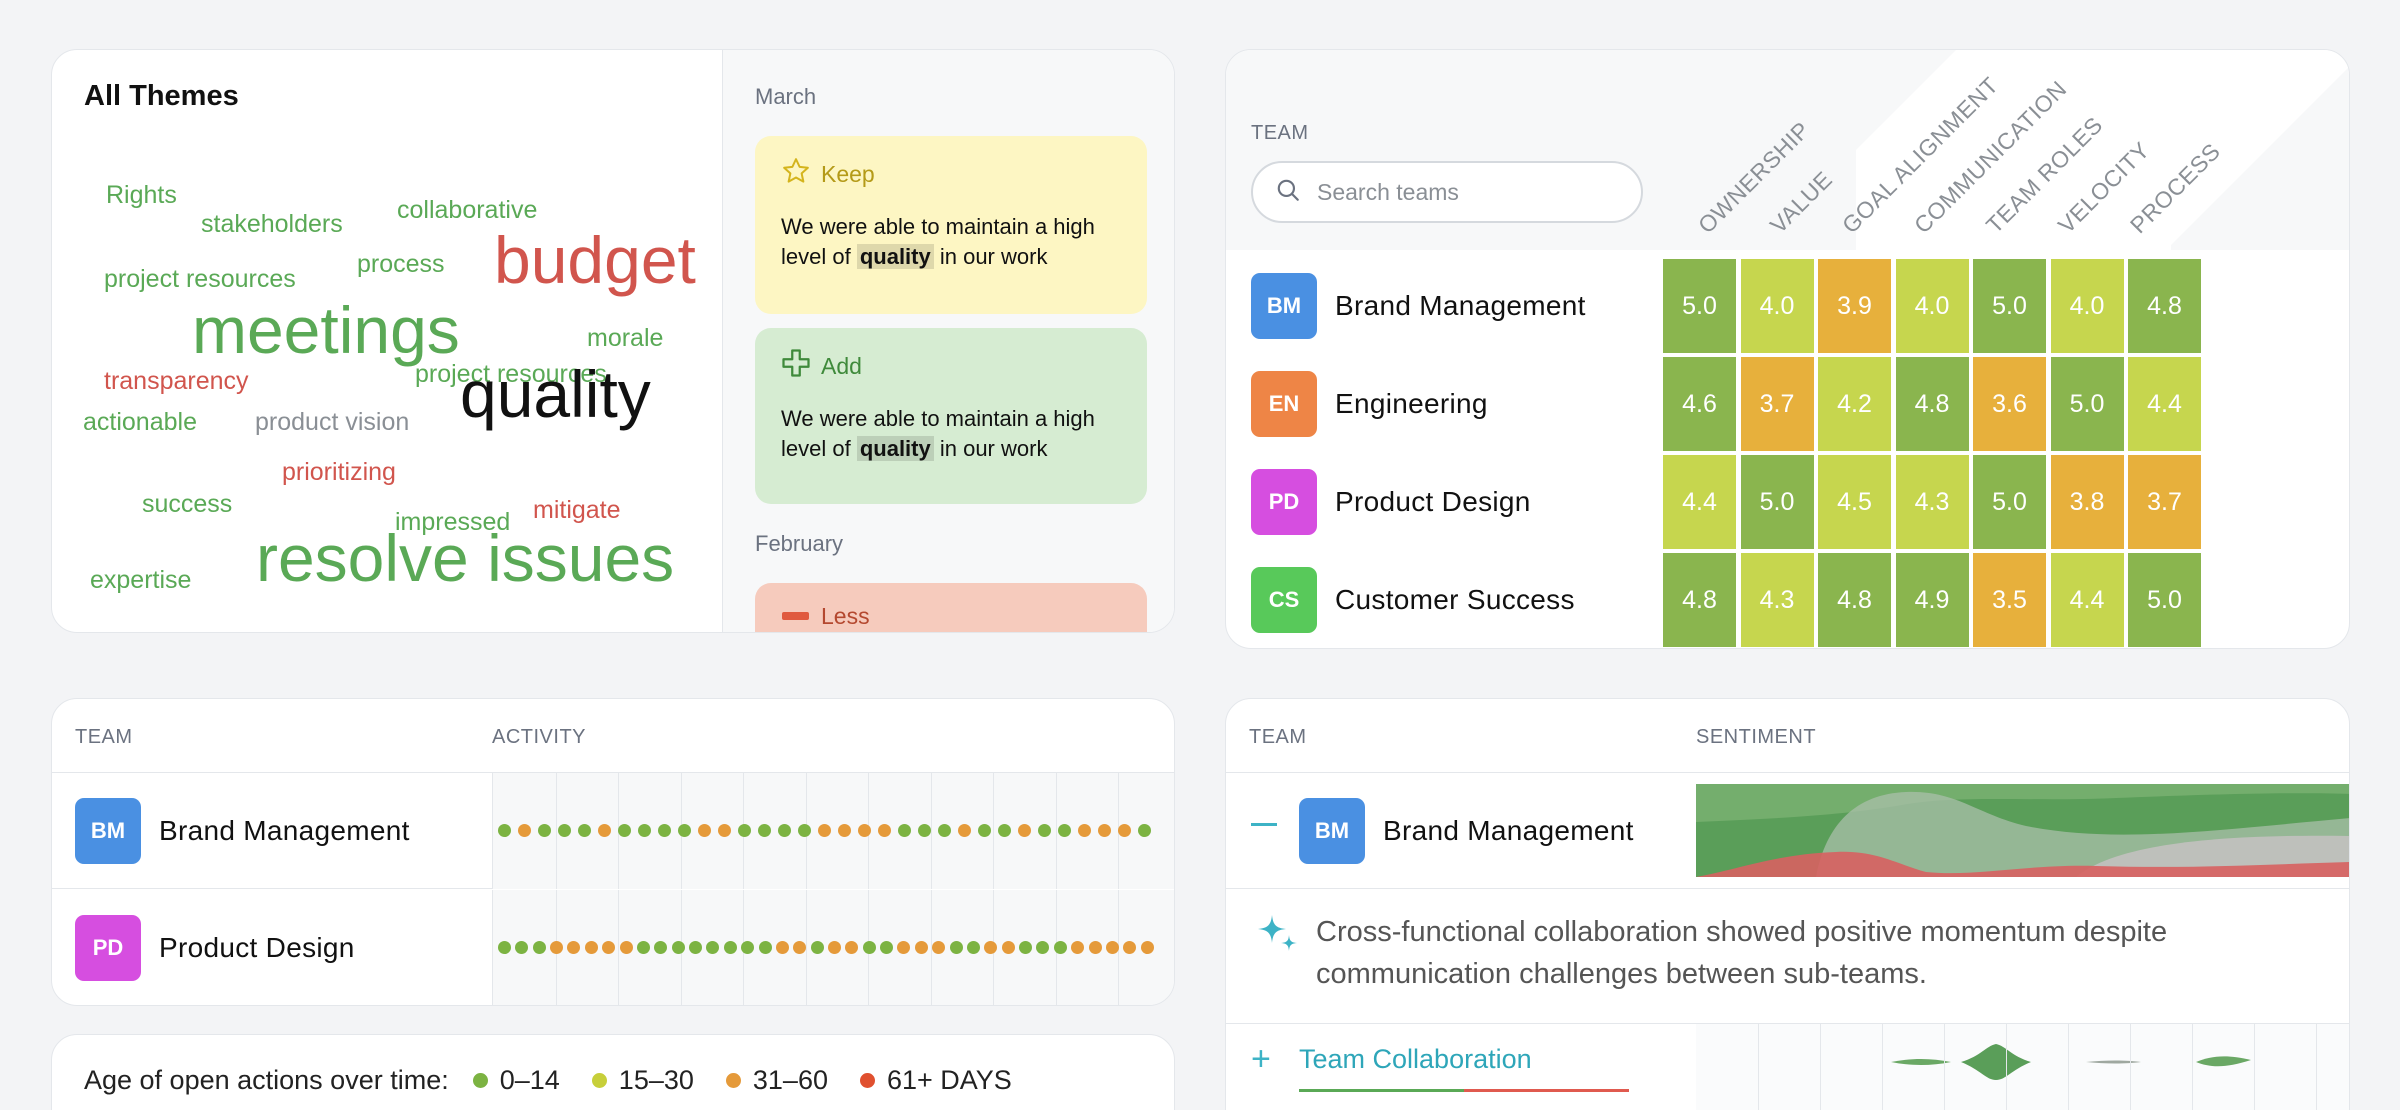 The image size is (2400, 1110). Describe the element at coordinates (613, 831) in the screenshot. I see `activity-row: BM Brand Management` at that location.